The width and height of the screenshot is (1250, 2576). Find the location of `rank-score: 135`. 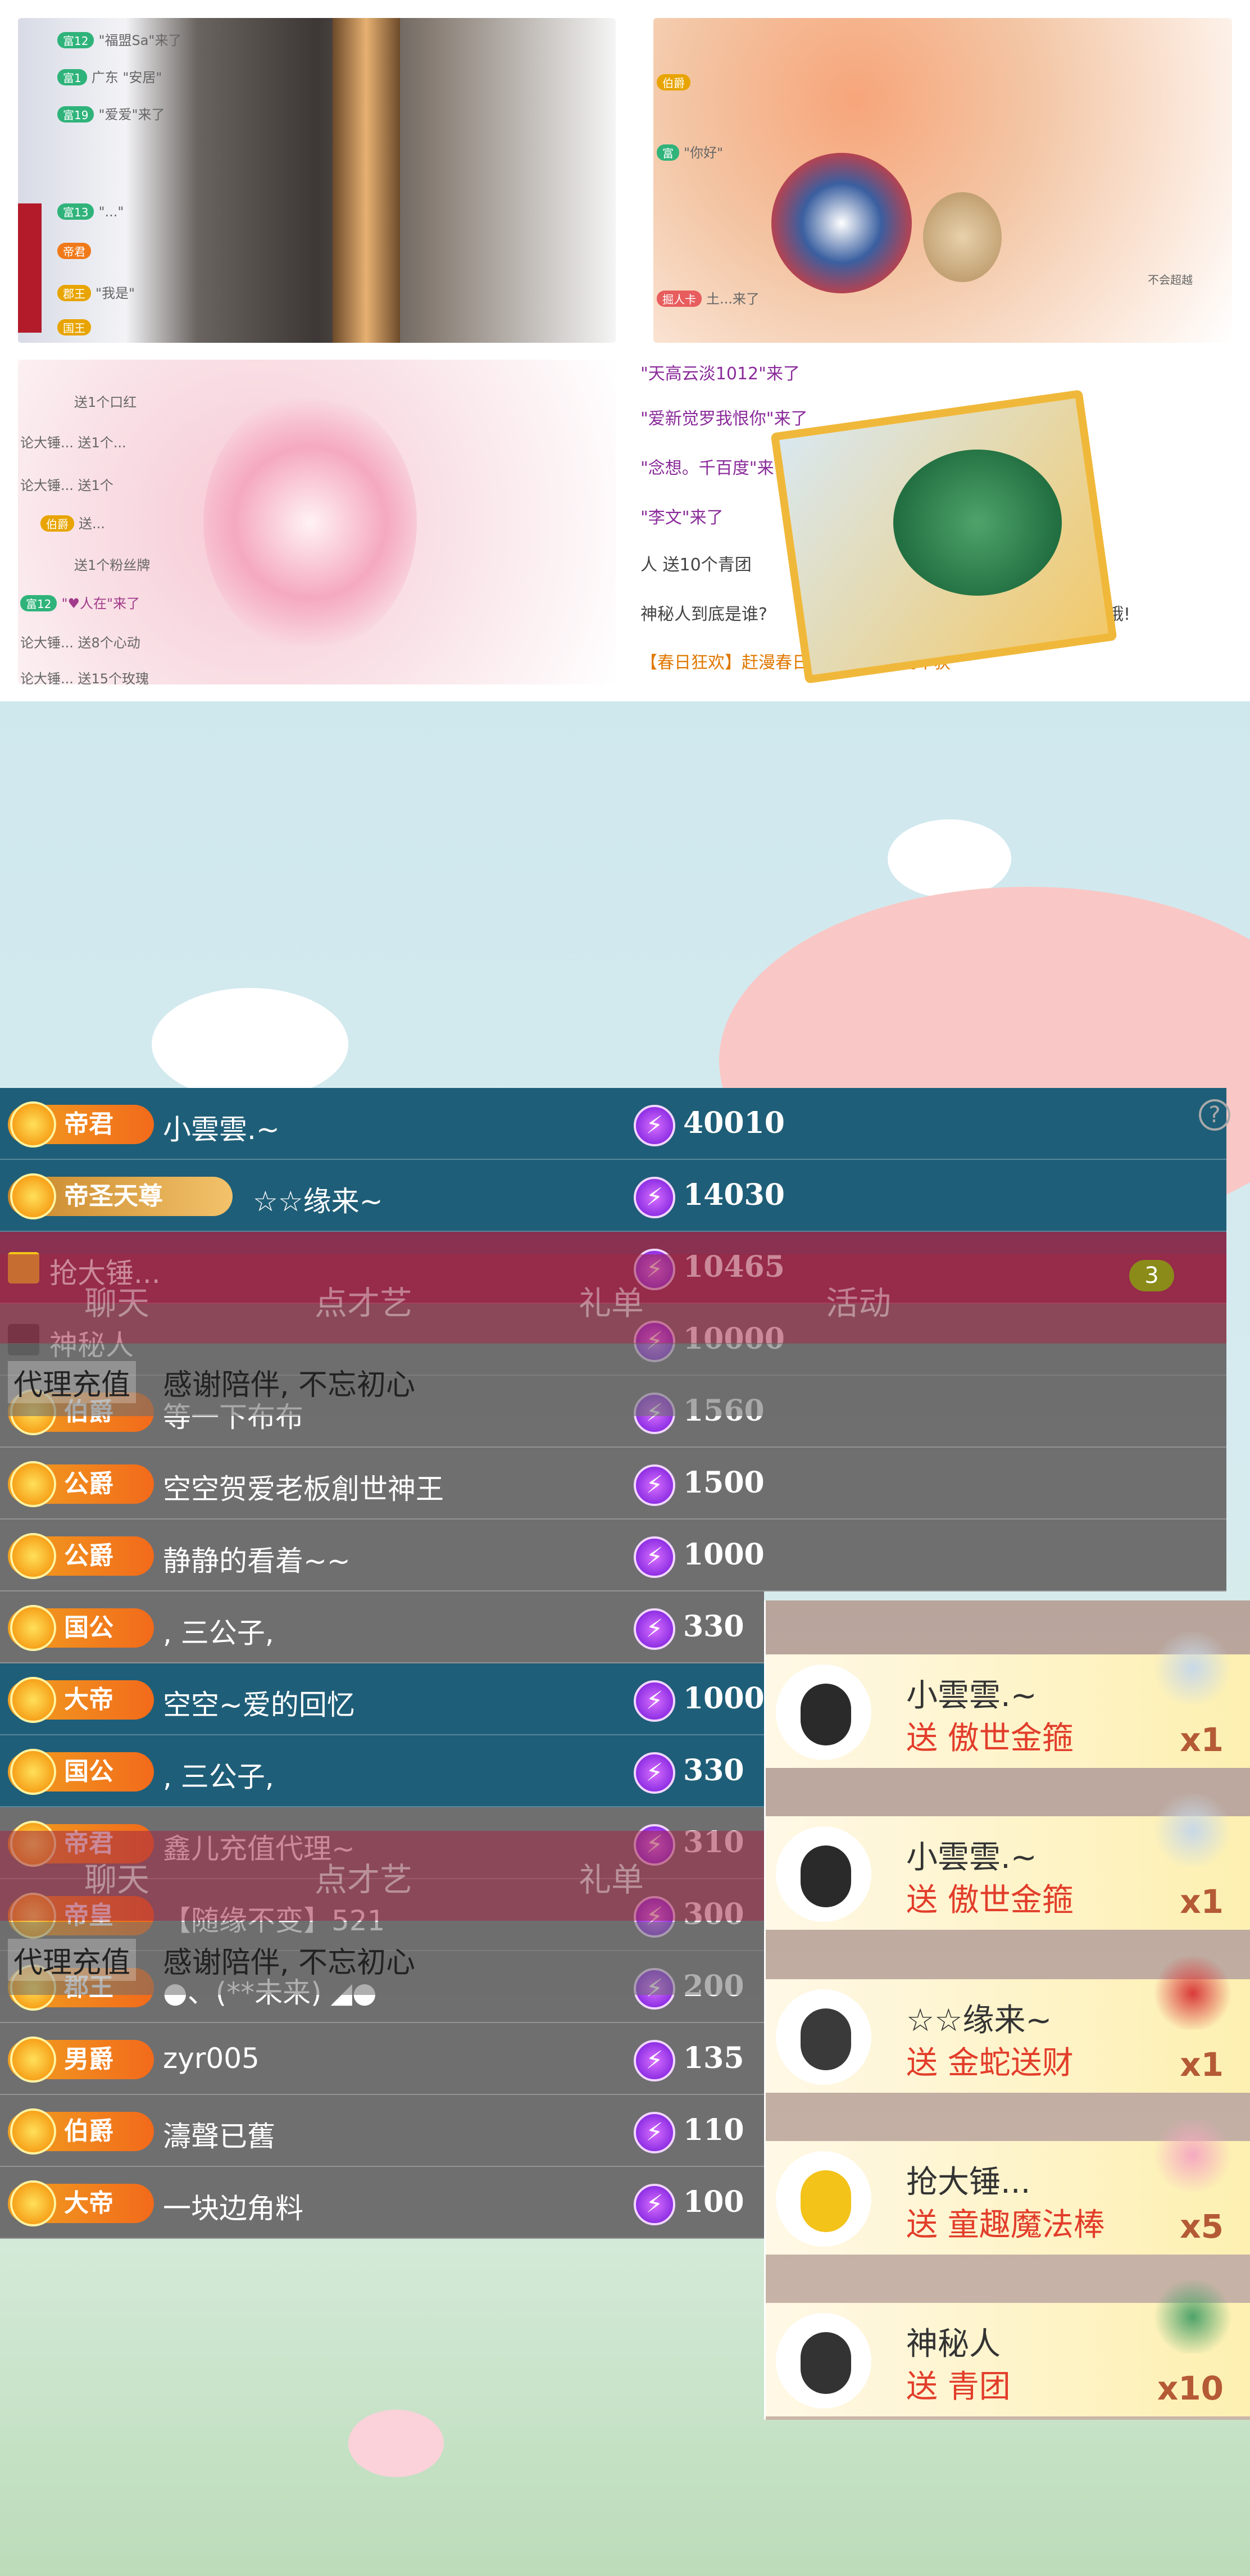

rank-score: 135 is located at coordinates (713, 2058).